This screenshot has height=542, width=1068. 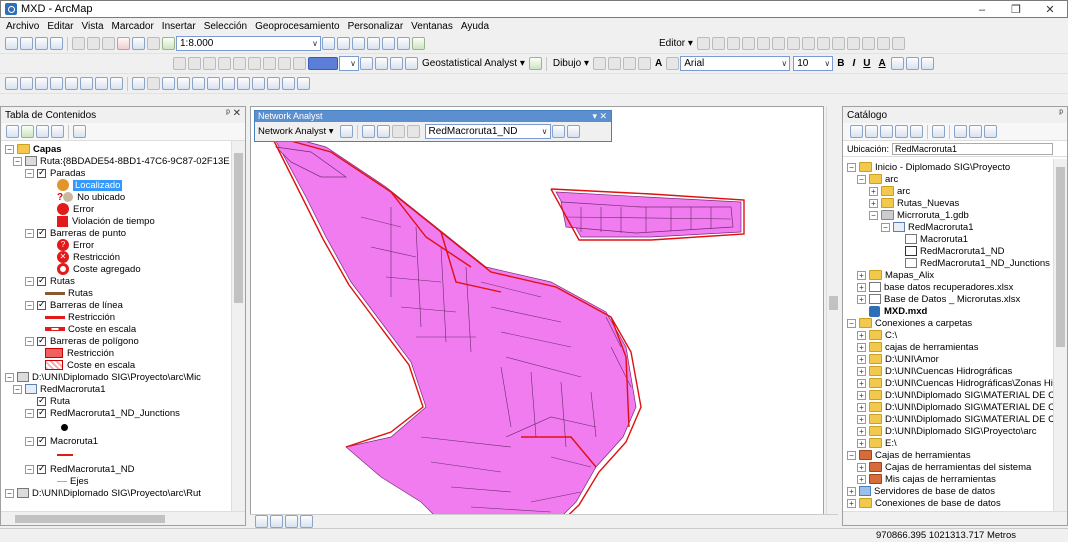 What do you see at coordinates (823, 43) in the screenshot?
I see `cut-polygons-icon` at bounding box center [823, 43].